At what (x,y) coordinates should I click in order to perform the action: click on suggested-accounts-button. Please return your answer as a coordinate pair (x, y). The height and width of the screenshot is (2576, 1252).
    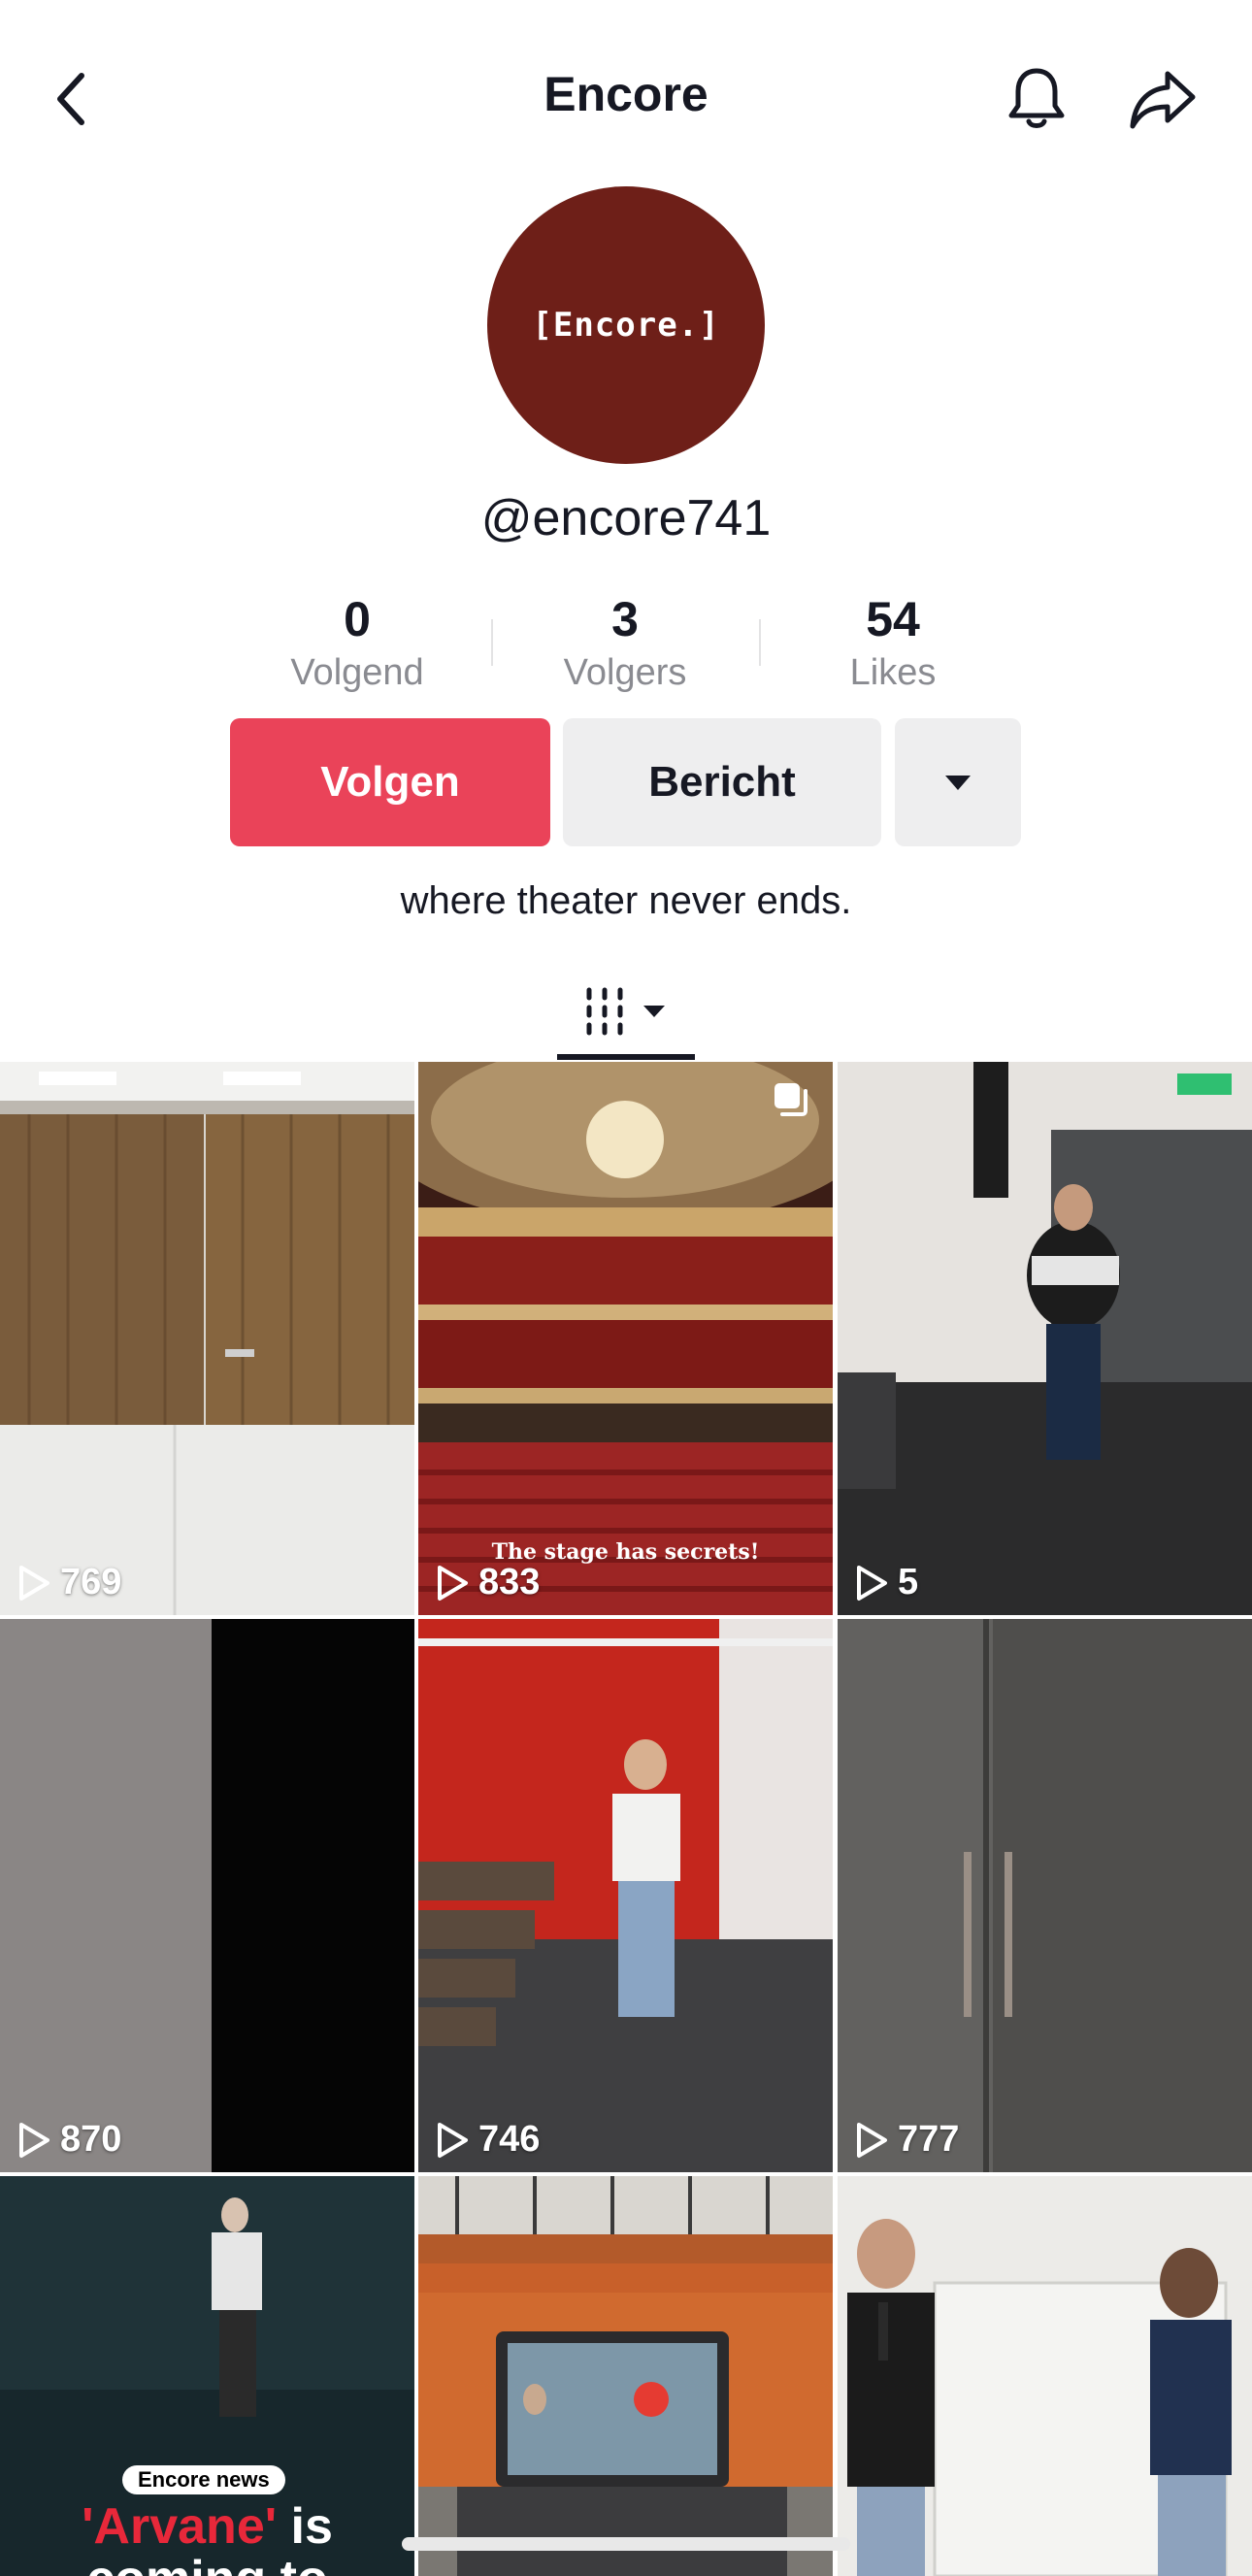
    Looking at the image, I should click on (958, 782).